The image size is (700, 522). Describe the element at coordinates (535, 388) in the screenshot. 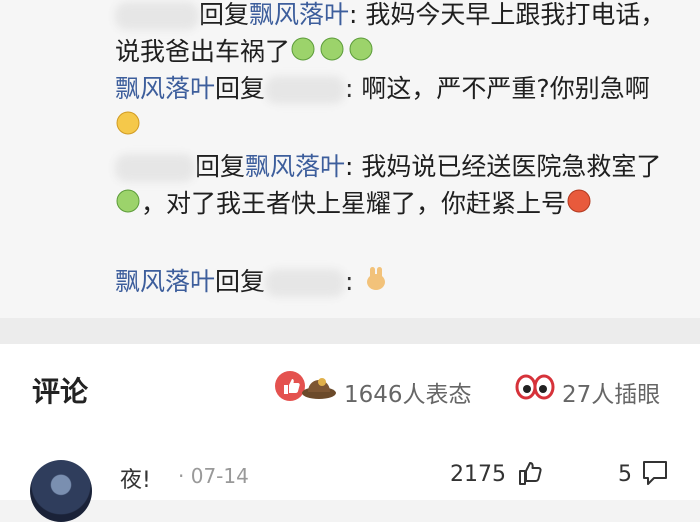

I see `eyes-icon` at that location.